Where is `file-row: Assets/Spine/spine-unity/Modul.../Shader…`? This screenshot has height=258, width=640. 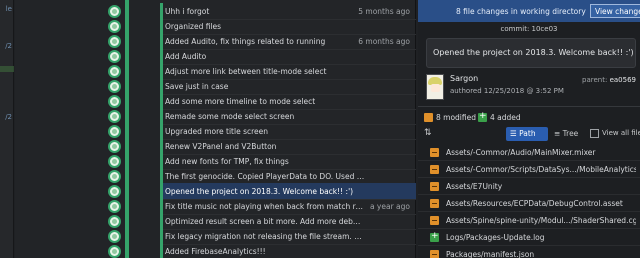 file-row: Assets/Spine/spine-unity/Modul.../Shader… is located at coordinates (529, 220).